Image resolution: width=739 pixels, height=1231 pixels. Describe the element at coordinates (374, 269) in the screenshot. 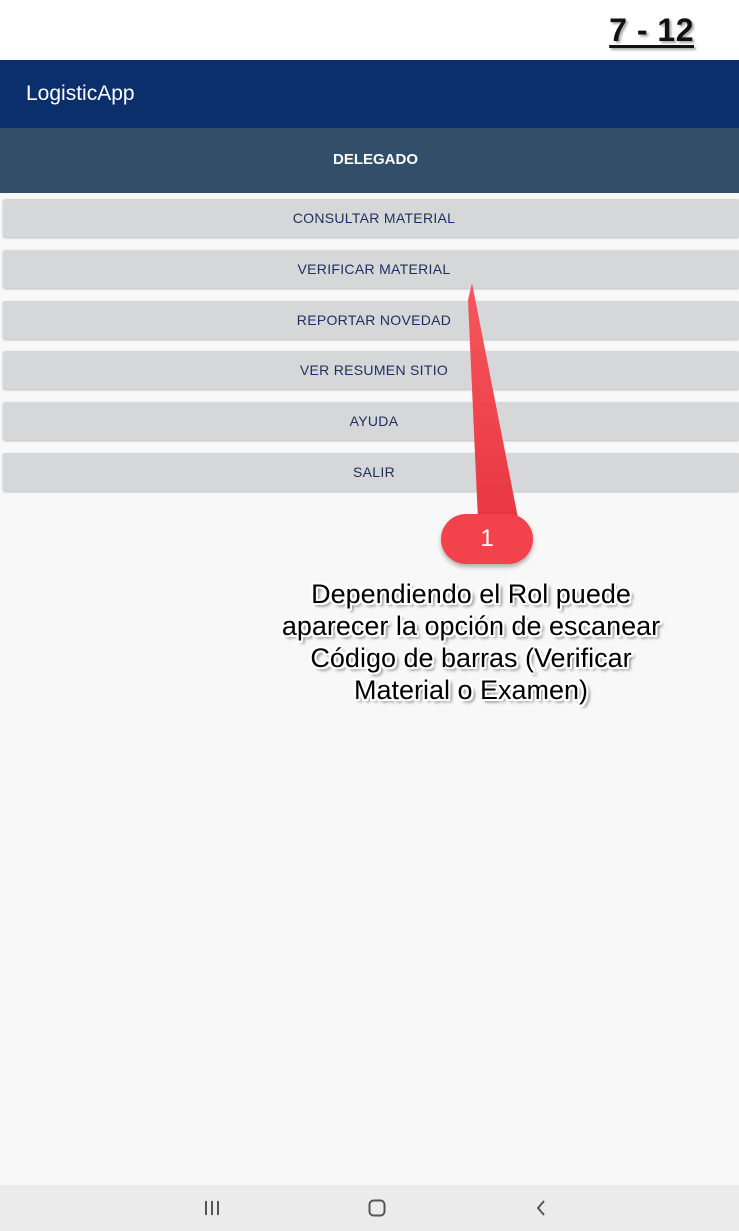

I see `verificar-material-label: VERIFICAR MATERIAL` at that location.